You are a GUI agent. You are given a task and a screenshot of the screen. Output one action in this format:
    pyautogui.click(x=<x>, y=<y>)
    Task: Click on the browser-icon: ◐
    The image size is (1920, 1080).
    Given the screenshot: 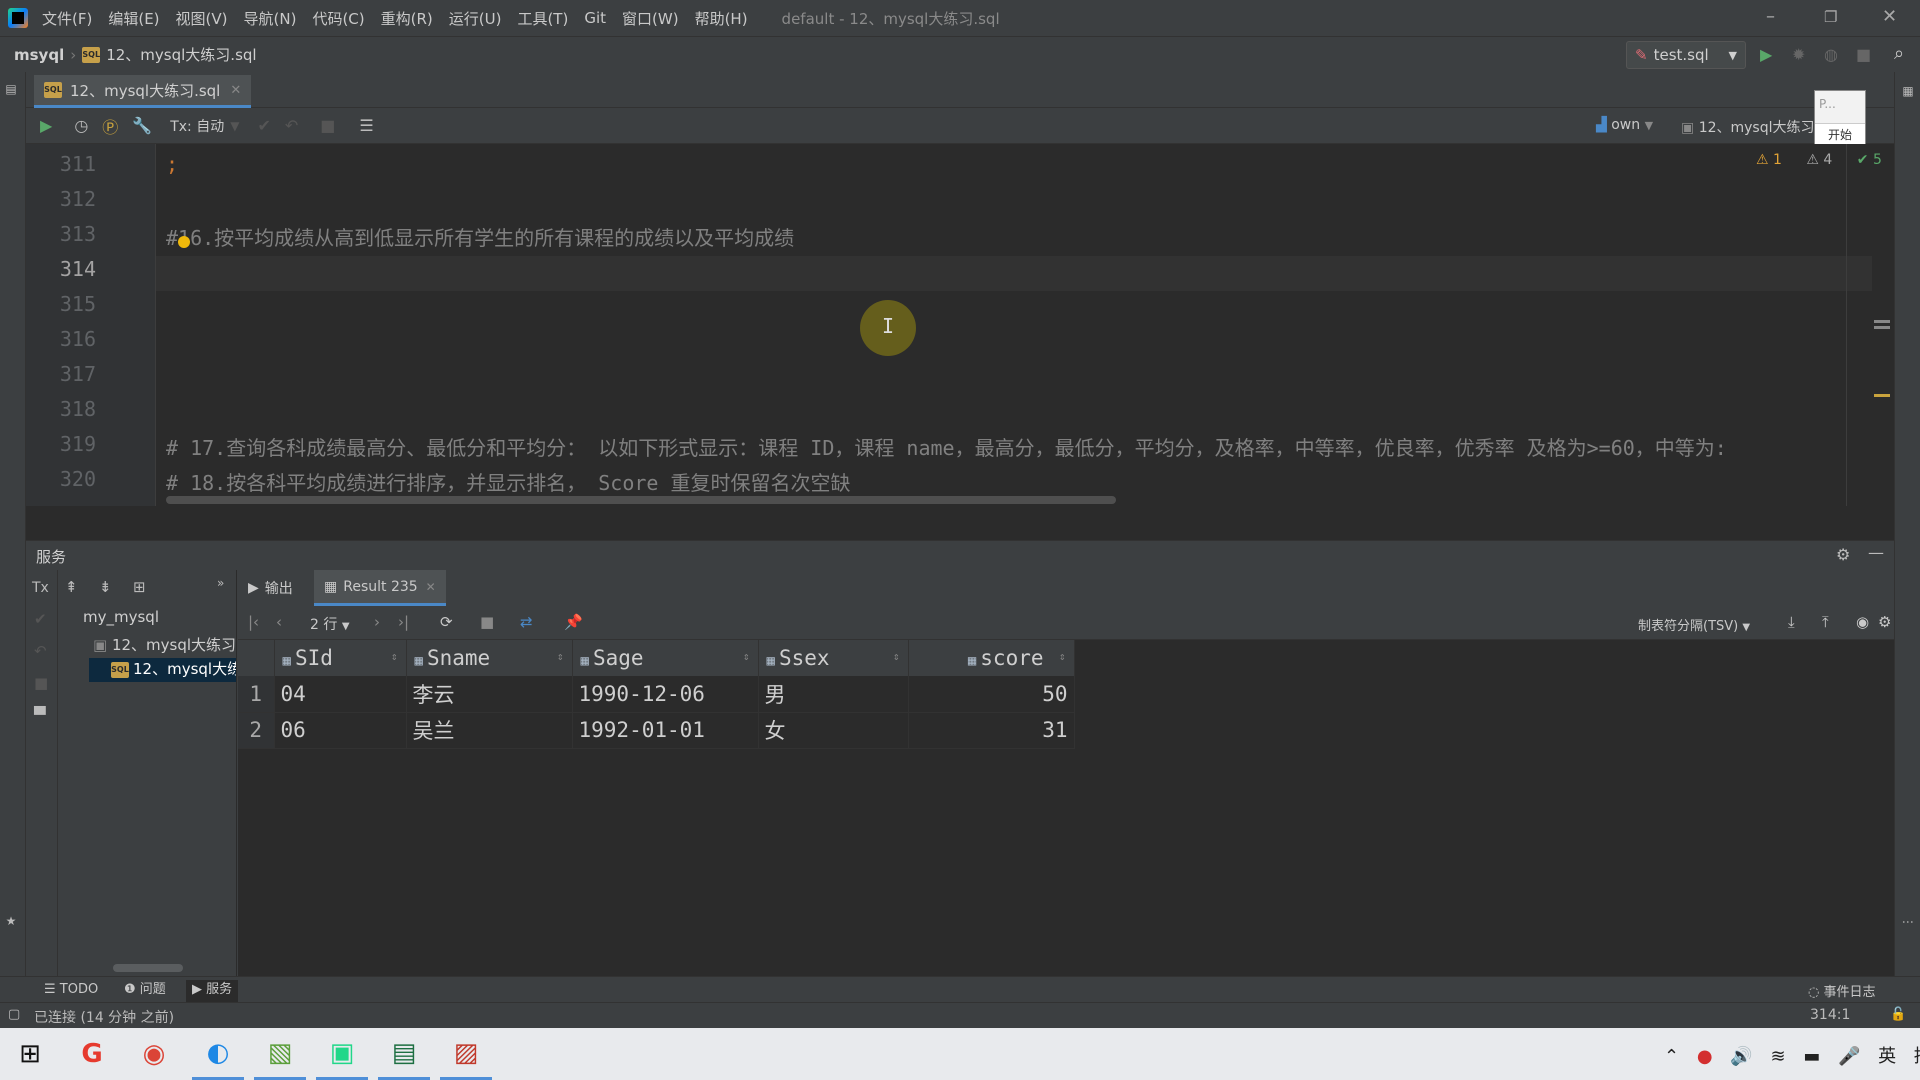 What is the action you would take?
    pyautogui.click(x=218, y=1054)
    